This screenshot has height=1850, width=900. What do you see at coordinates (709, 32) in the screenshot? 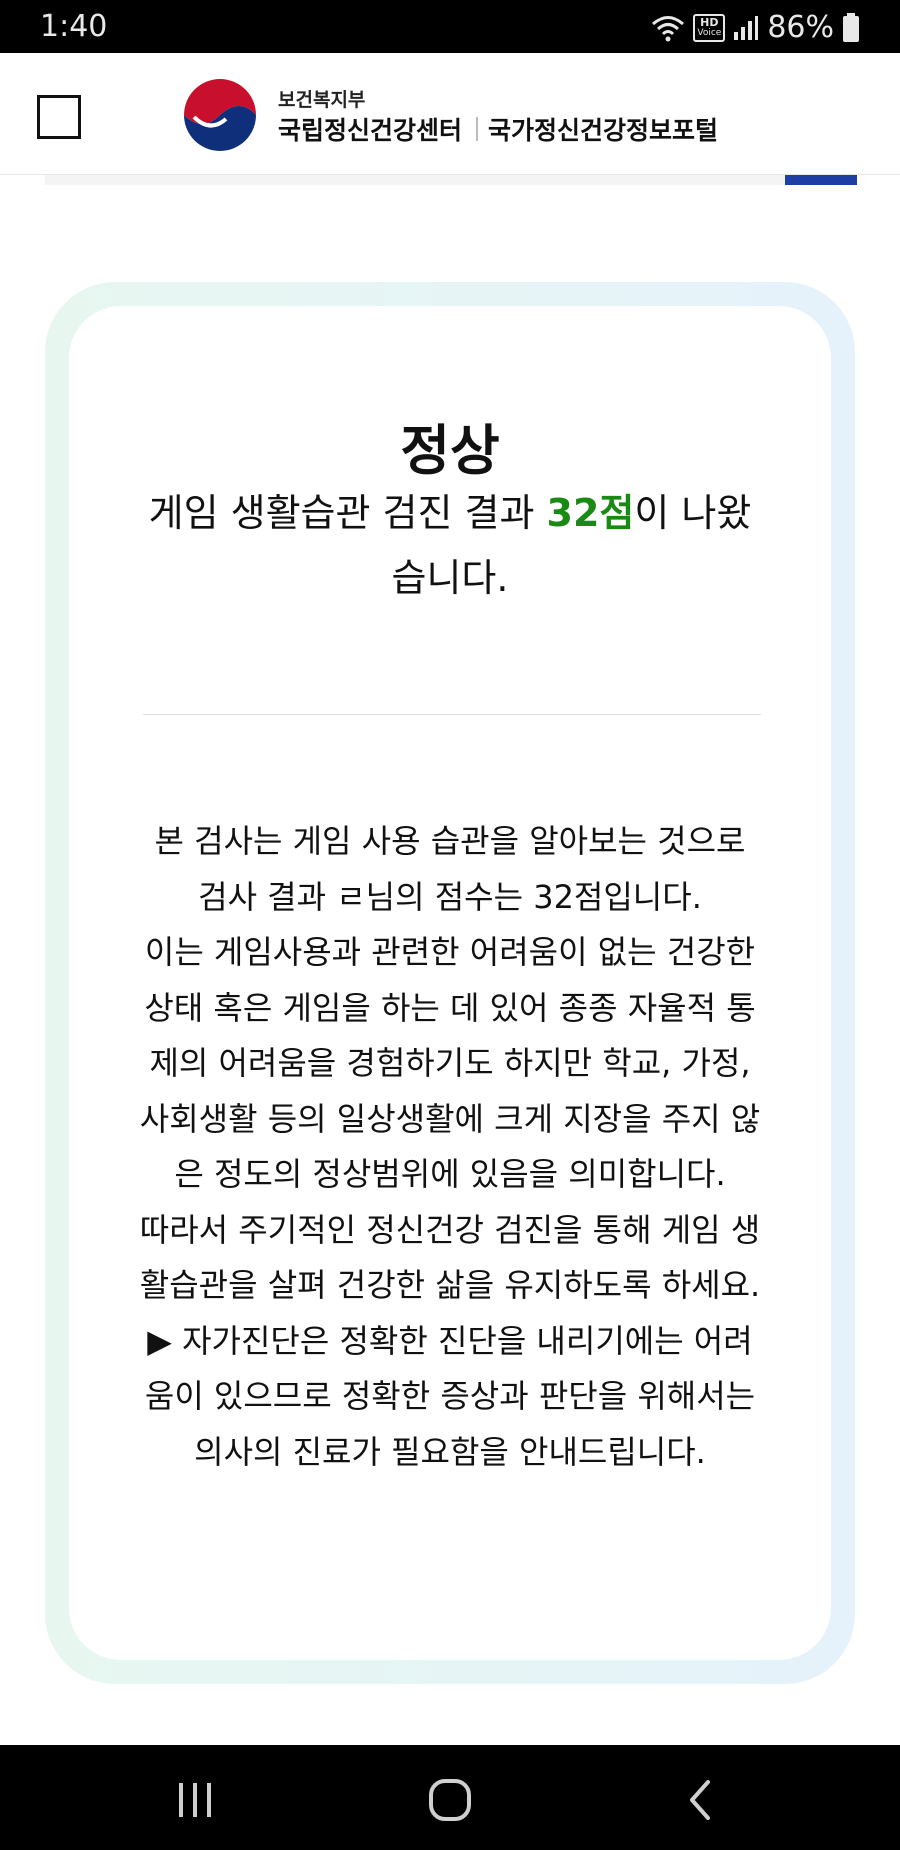
I see `voice-label: Voice` at bounding box center [709, 32].